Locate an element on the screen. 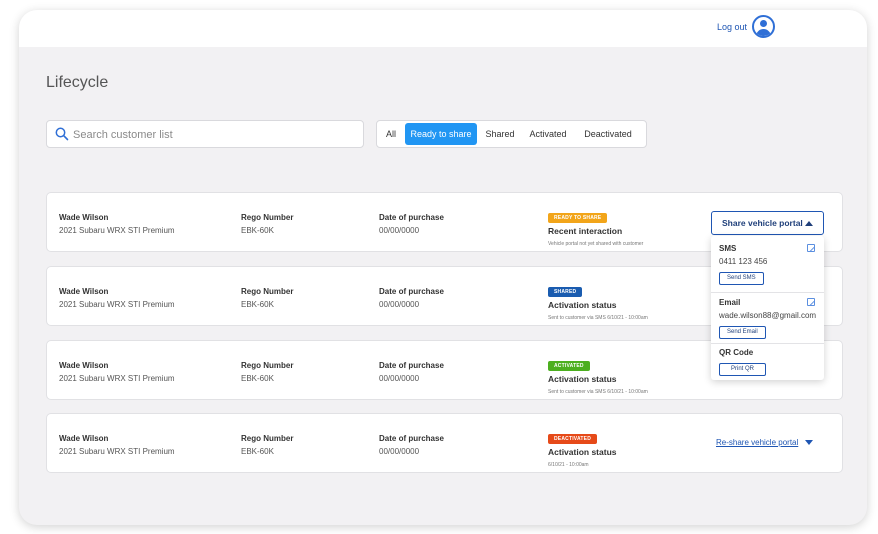 The image size is (878, 534). status-badge: DEACTIVATED is located at coordinates (573, 439).